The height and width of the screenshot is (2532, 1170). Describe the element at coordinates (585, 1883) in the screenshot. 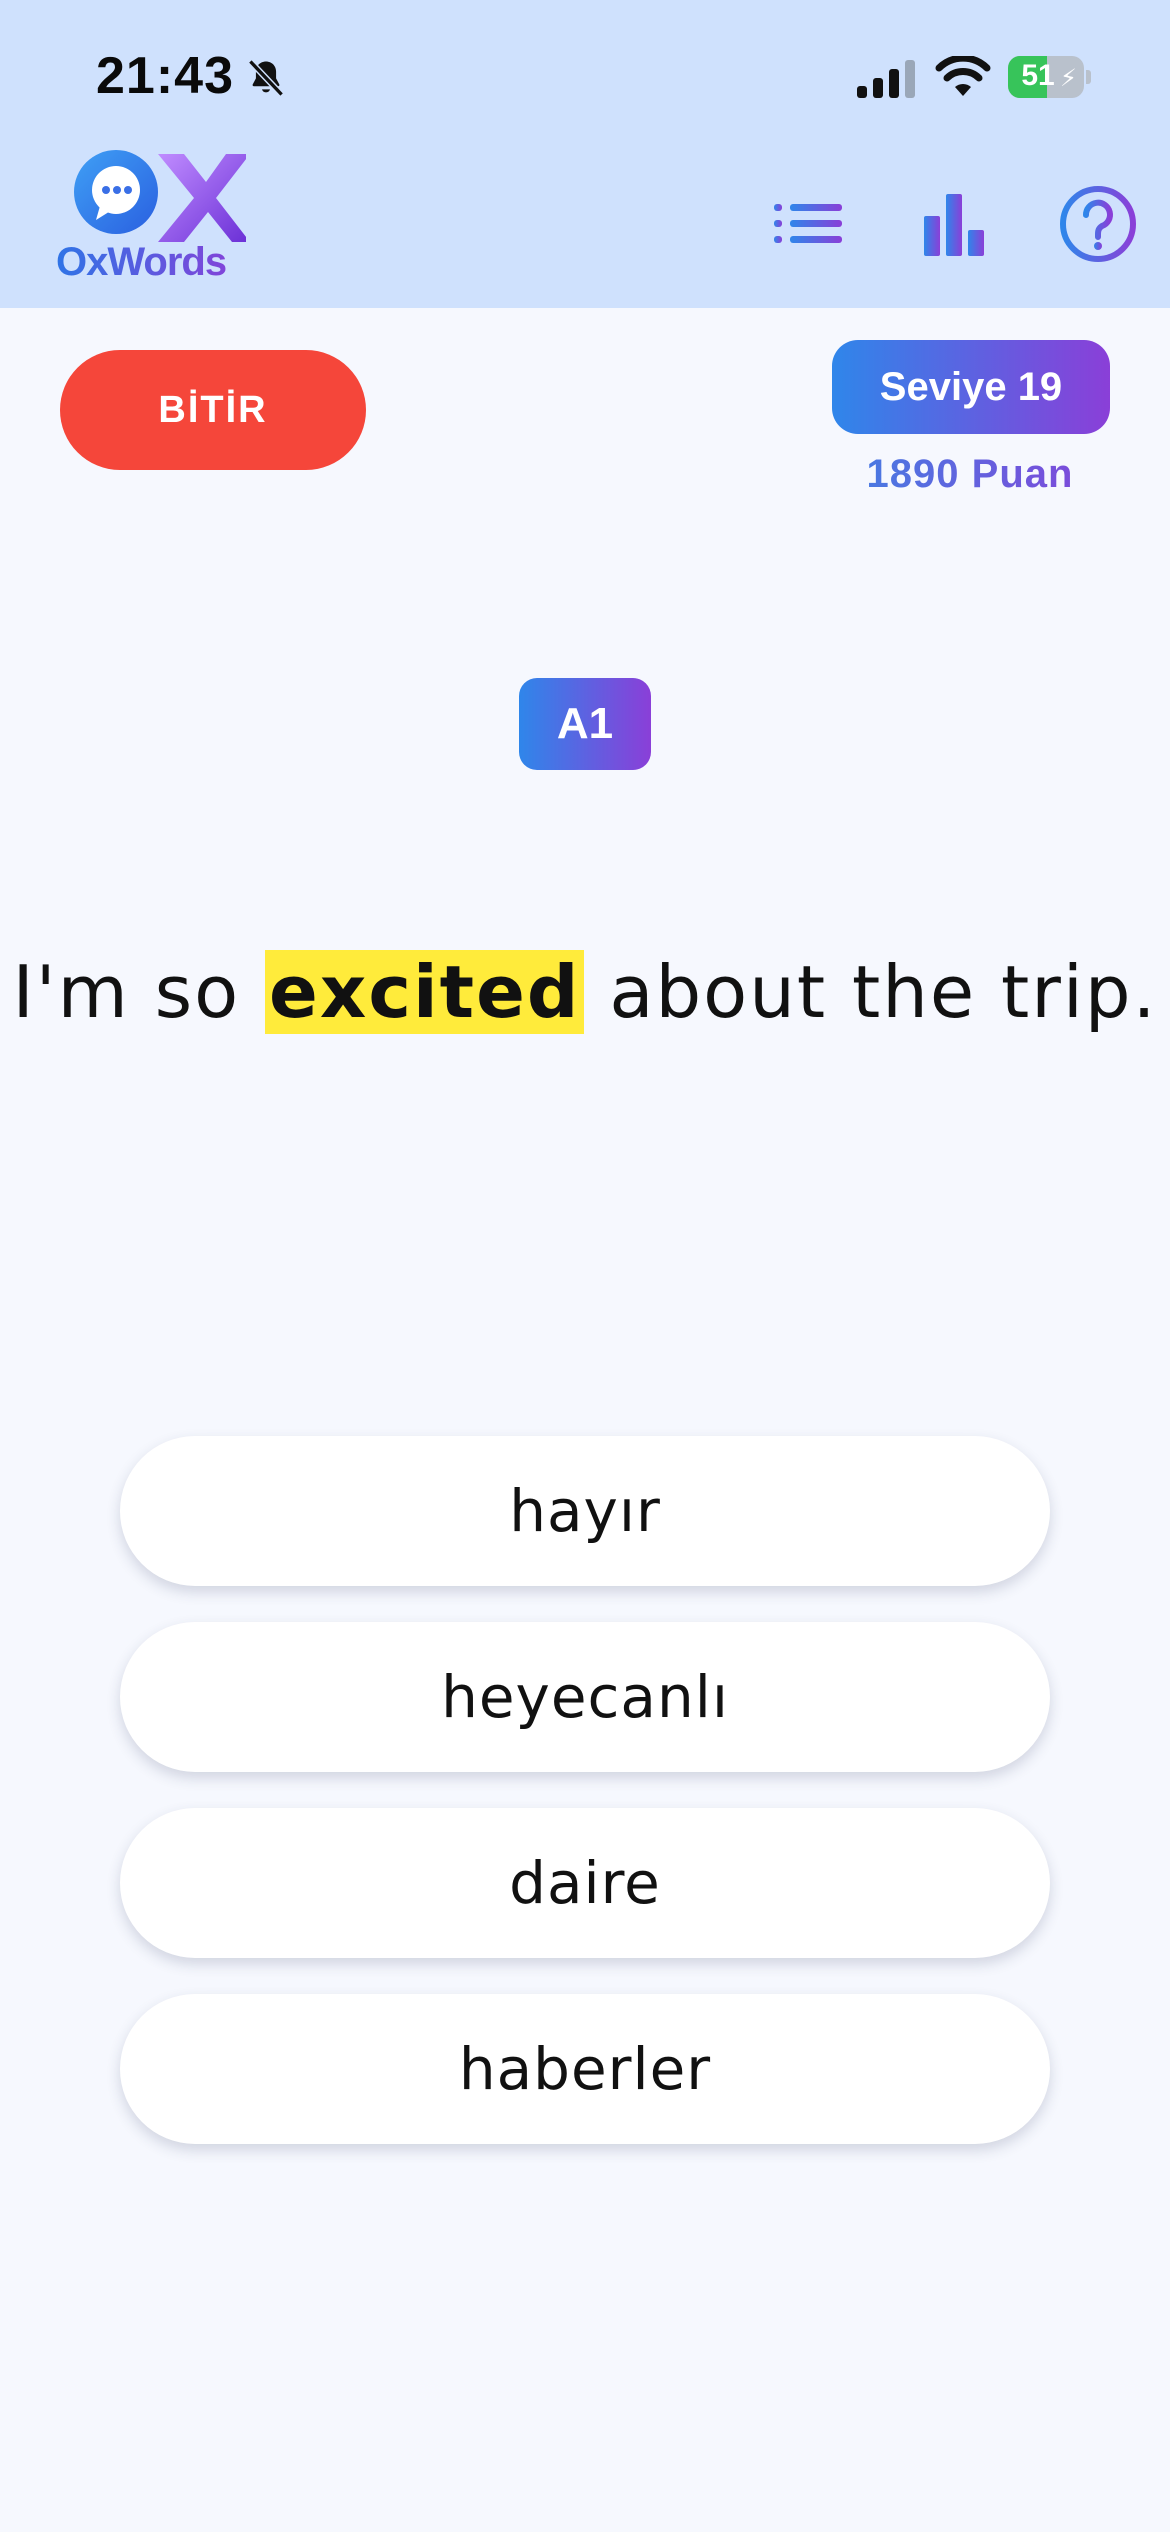

I see `answer-option: daire` at that location.